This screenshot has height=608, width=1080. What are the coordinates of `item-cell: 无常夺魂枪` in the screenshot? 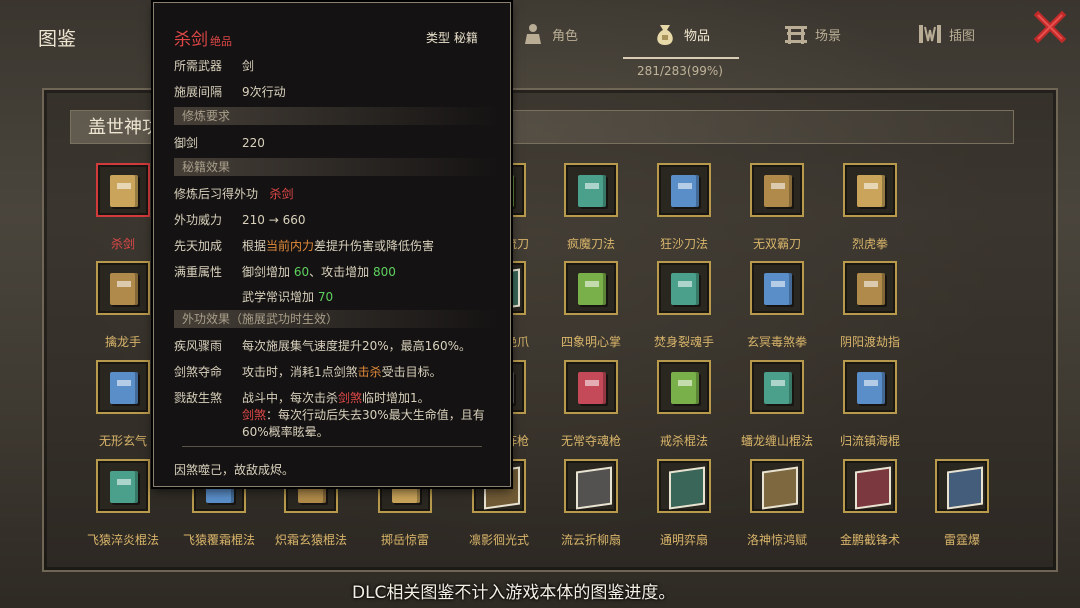 It's located at (591, 404).